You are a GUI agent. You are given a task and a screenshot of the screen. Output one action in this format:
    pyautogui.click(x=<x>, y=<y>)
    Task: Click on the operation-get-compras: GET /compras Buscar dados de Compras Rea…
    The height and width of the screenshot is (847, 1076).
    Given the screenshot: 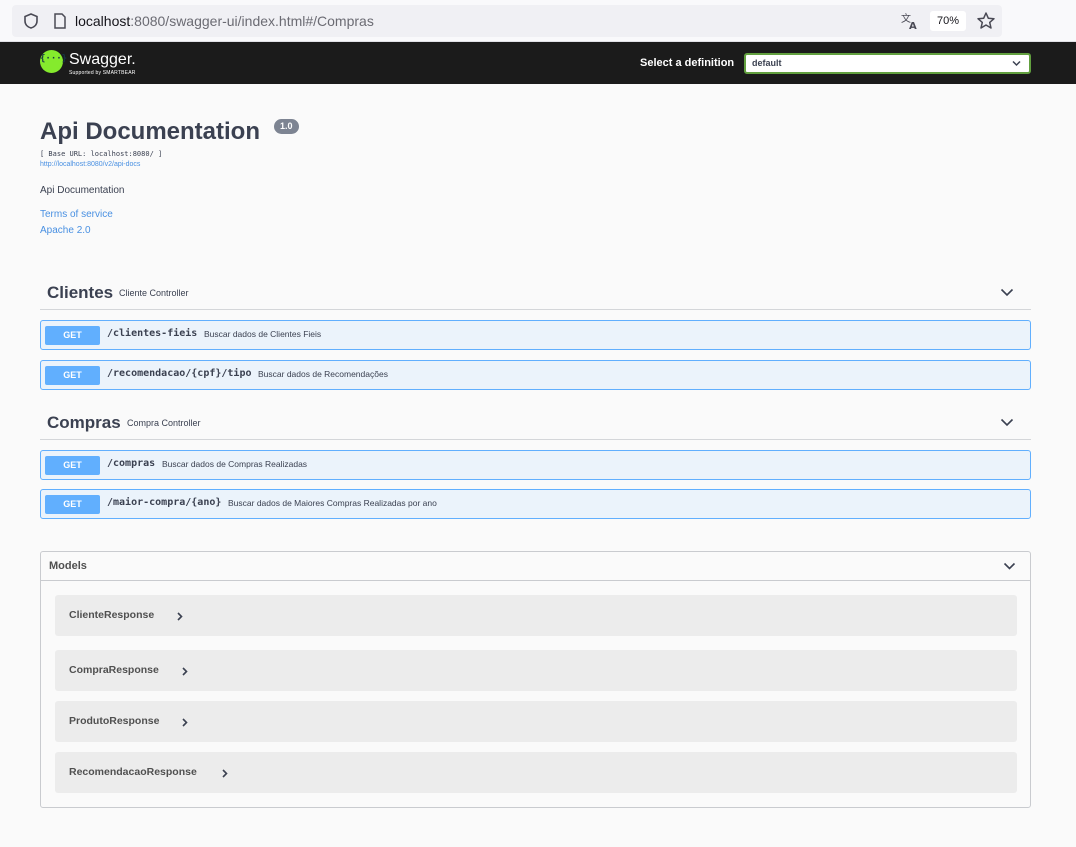 What is the action you would take?
    pyautogui.click(x=535, y=465)
    